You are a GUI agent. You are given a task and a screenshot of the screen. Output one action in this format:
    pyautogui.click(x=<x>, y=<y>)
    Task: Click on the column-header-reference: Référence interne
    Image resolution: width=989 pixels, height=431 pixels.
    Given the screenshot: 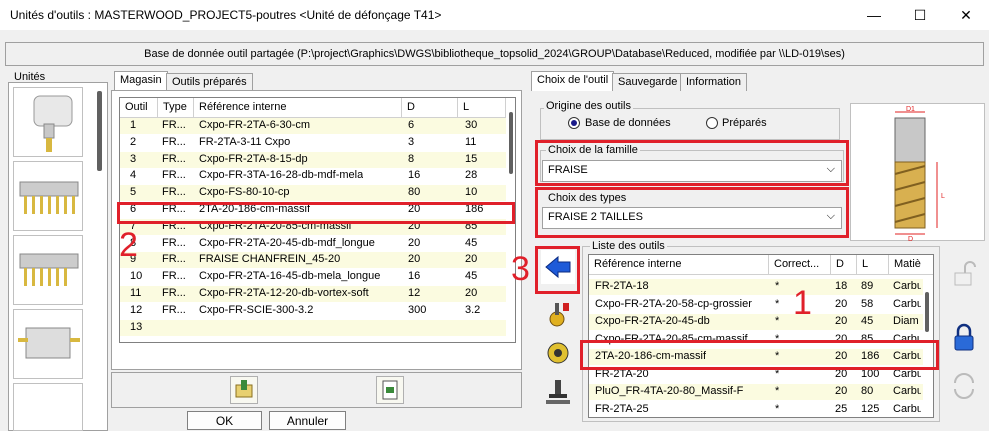 What is the action you would take?
    pyautogui.click(x=298, y=108)
    